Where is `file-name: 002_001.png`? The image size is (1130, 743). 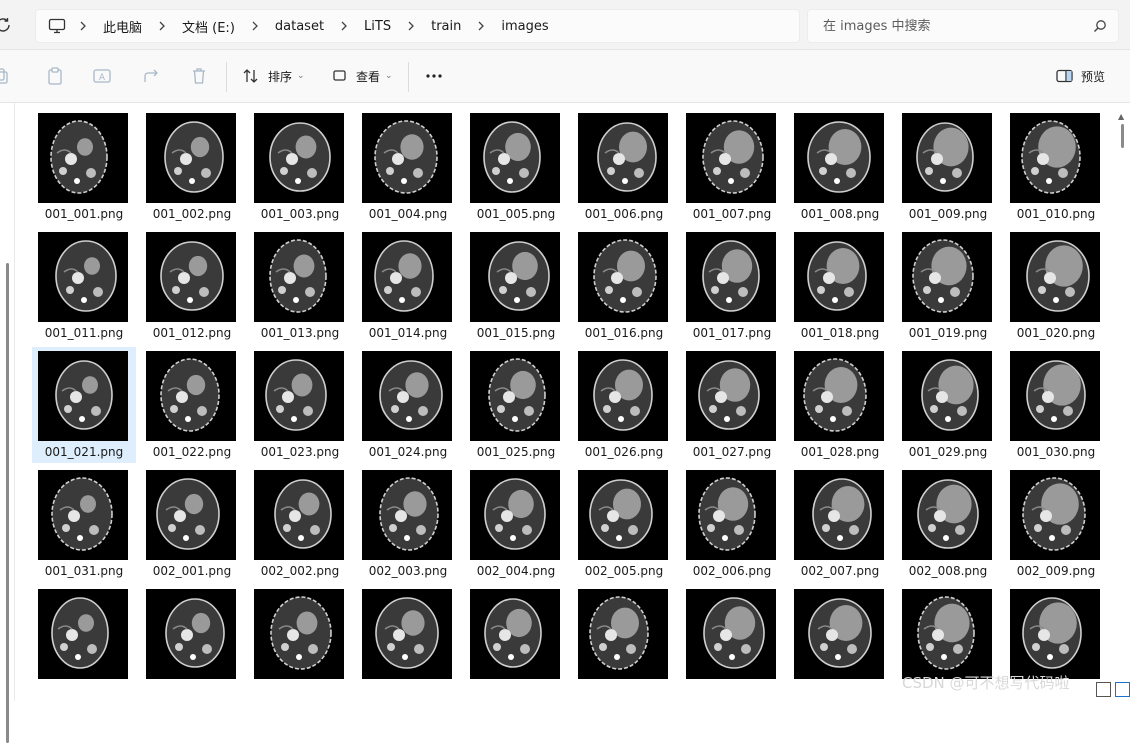
file-name: 002_001.png is located at coordinates (192, 571).